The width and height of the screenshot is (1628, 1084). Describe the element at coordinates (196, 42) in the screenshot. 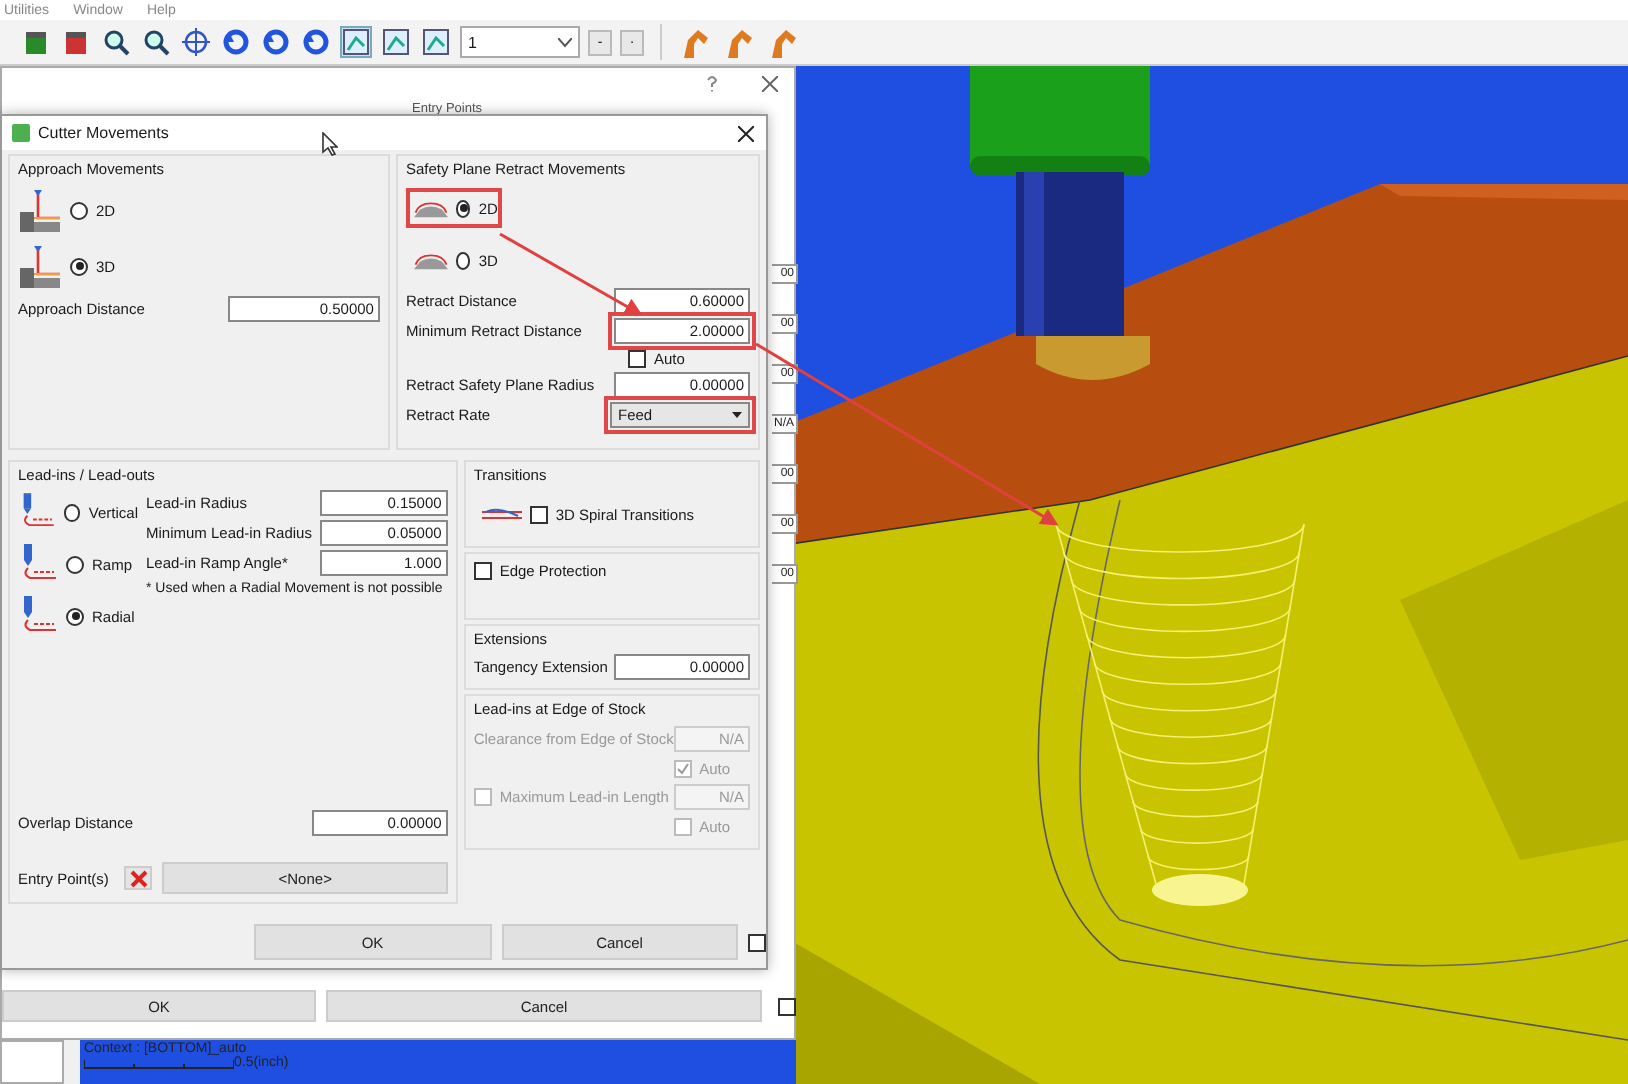

I see `target-icon` at that location.